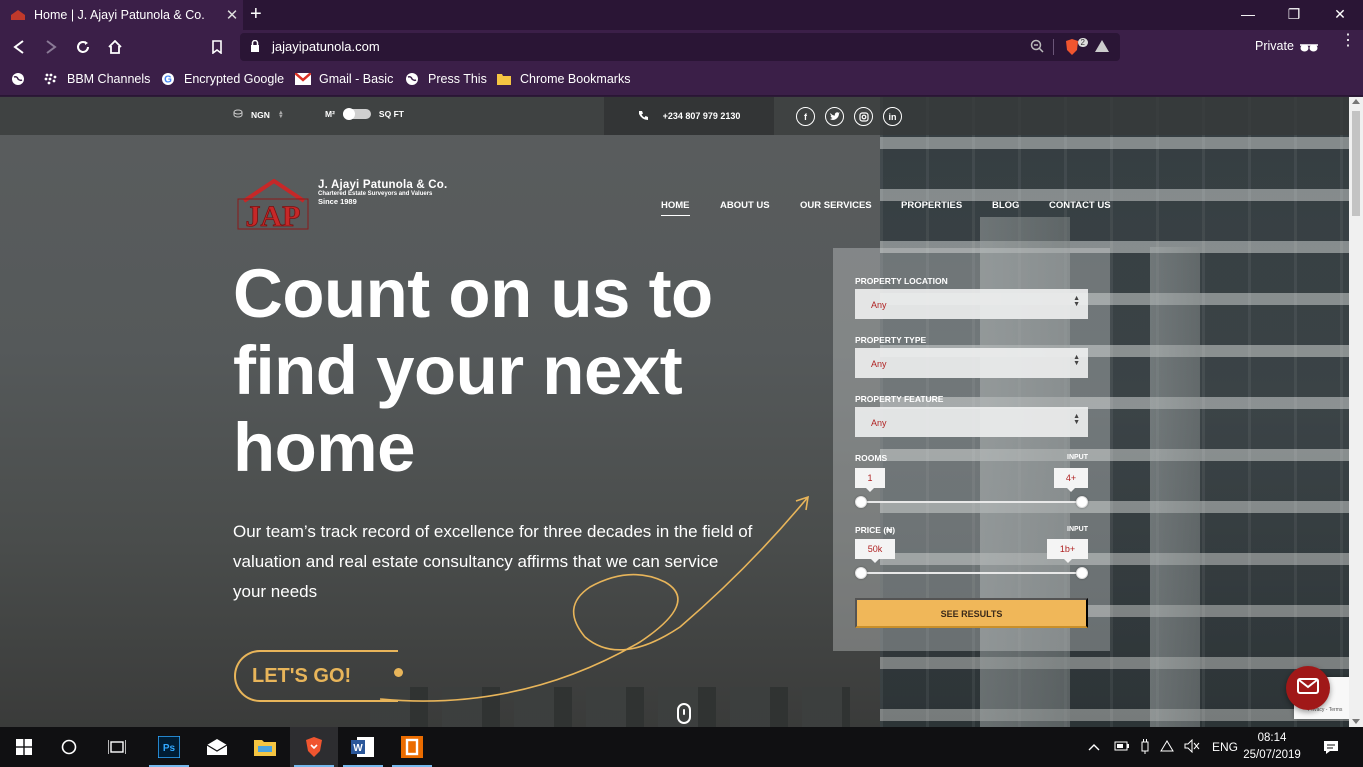 The width and height of the screenshot is (1363, 767). What do you see at coordinates (1053, 47) in the screenshot?
I see `separator` at bounding box center [1053, 47].